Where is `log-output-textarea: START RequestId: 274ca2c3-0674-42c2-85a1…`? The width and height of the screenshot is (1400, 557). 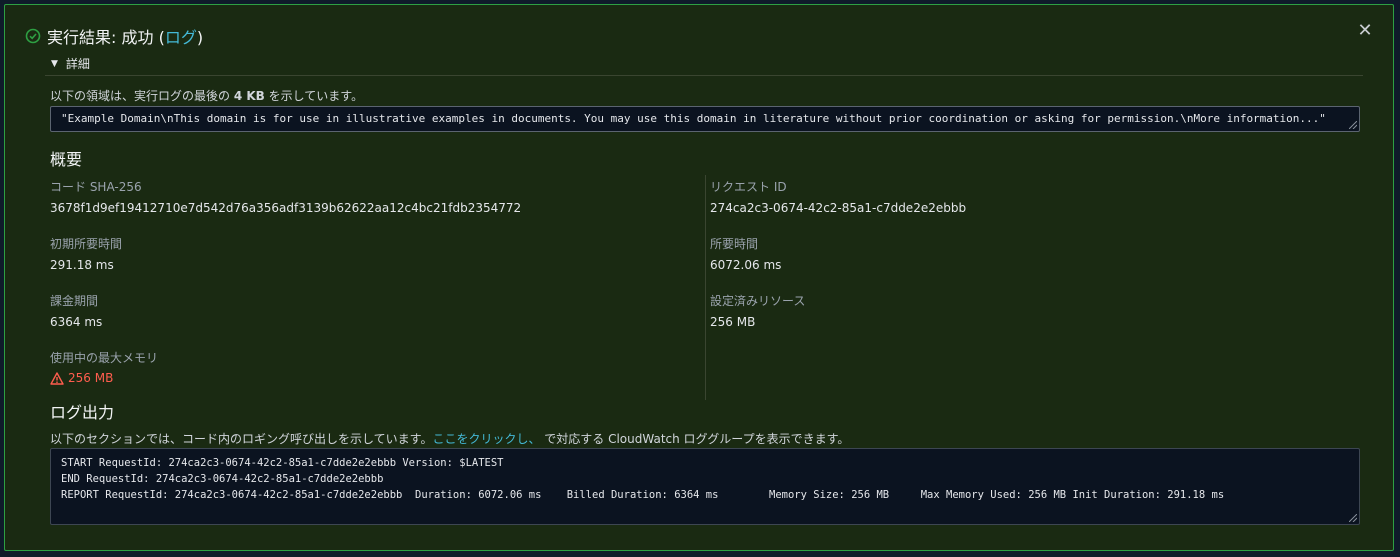 log-output-textarea: START RequestId: 274ca2c3-0674-42c2-85a1… is located at coordinates (705, 486).